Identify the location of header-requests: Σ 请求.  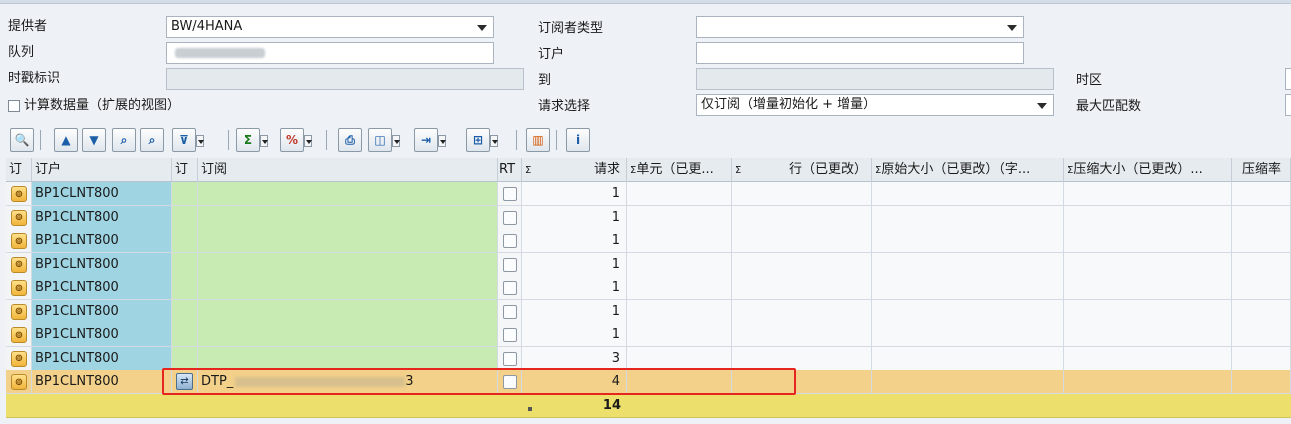
(574, 170).